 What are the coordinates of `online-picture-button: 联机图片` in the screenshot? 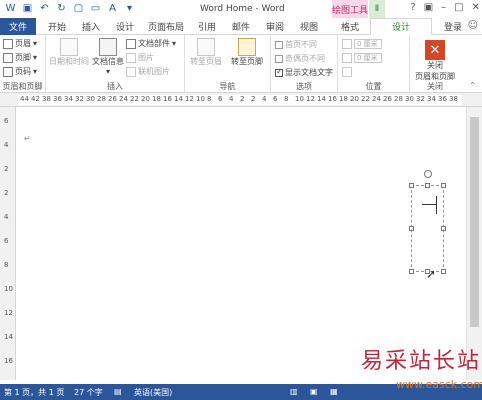 It's located at (148, 71).